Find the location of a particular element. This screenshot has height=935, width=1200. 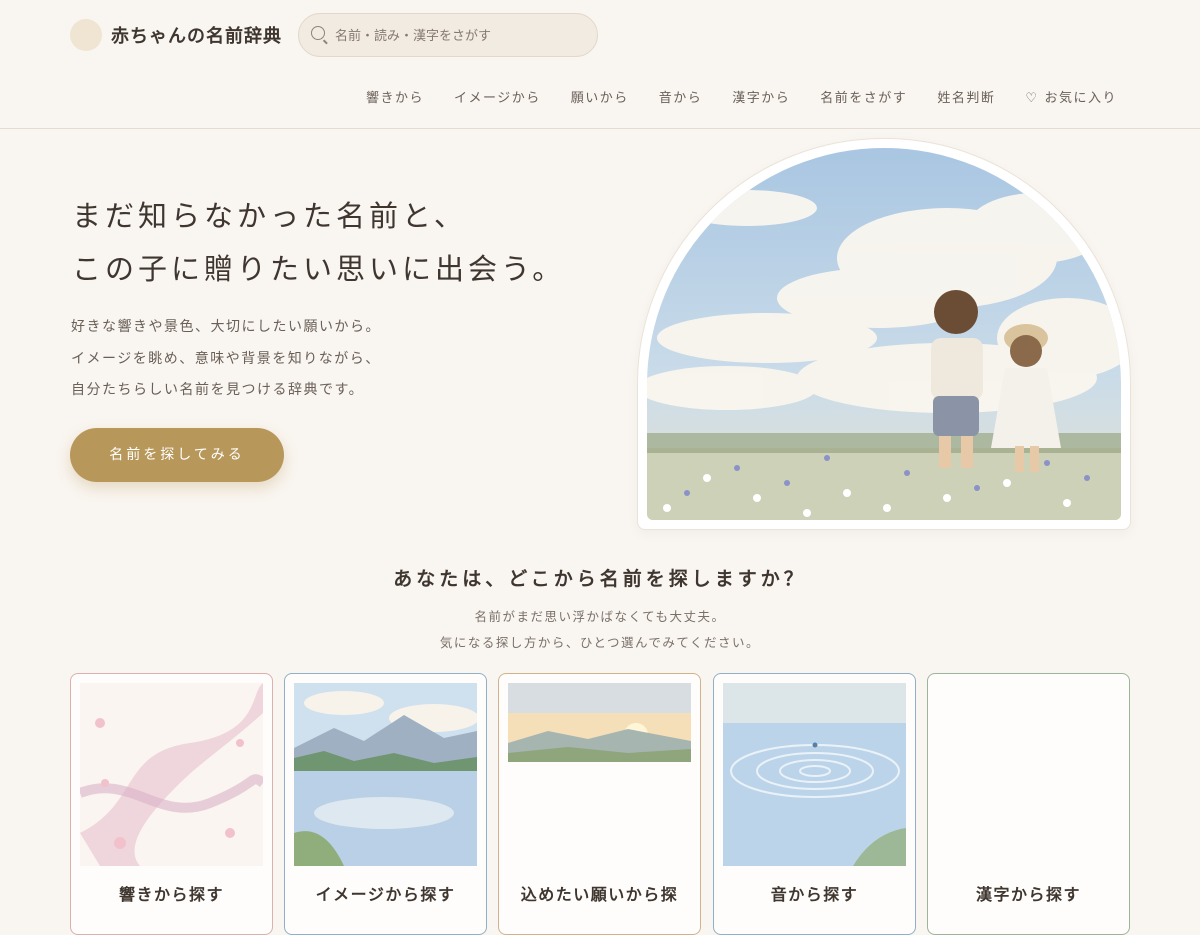

logo-icon is located at coordinates (86, 35).